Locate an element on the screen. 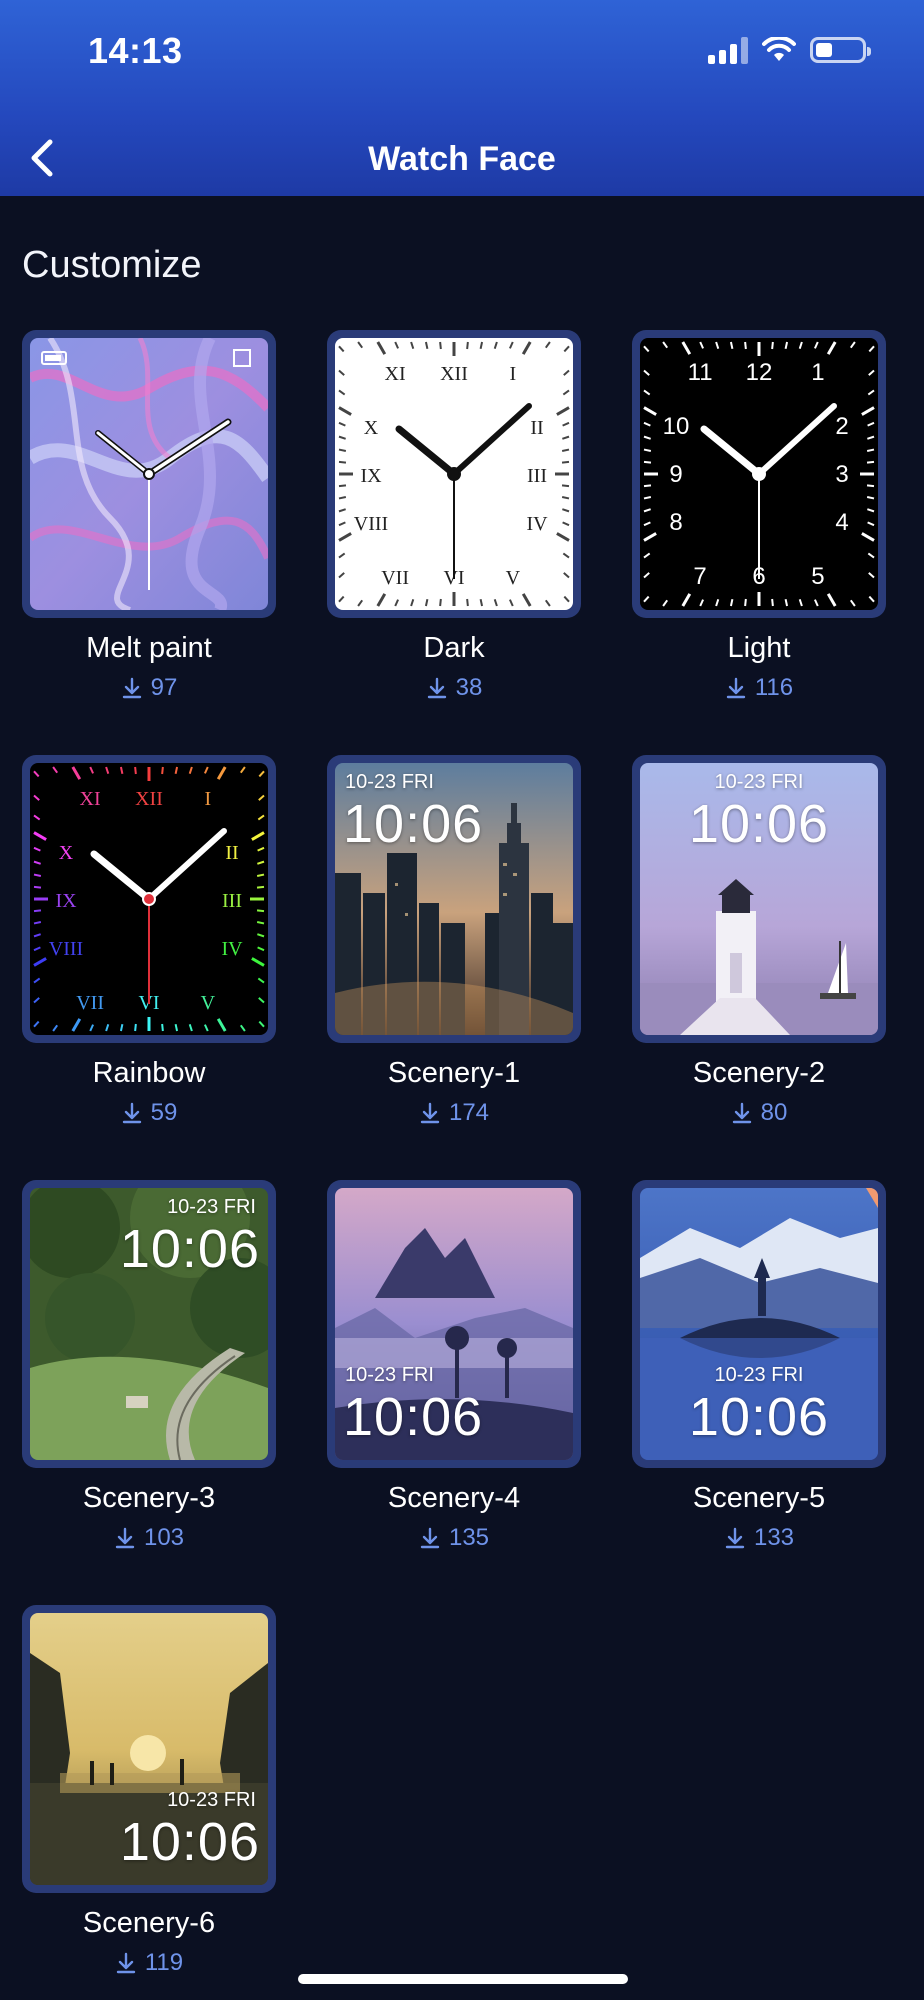  watch-face-name: Melt paint is located at coordinates (149, 648).